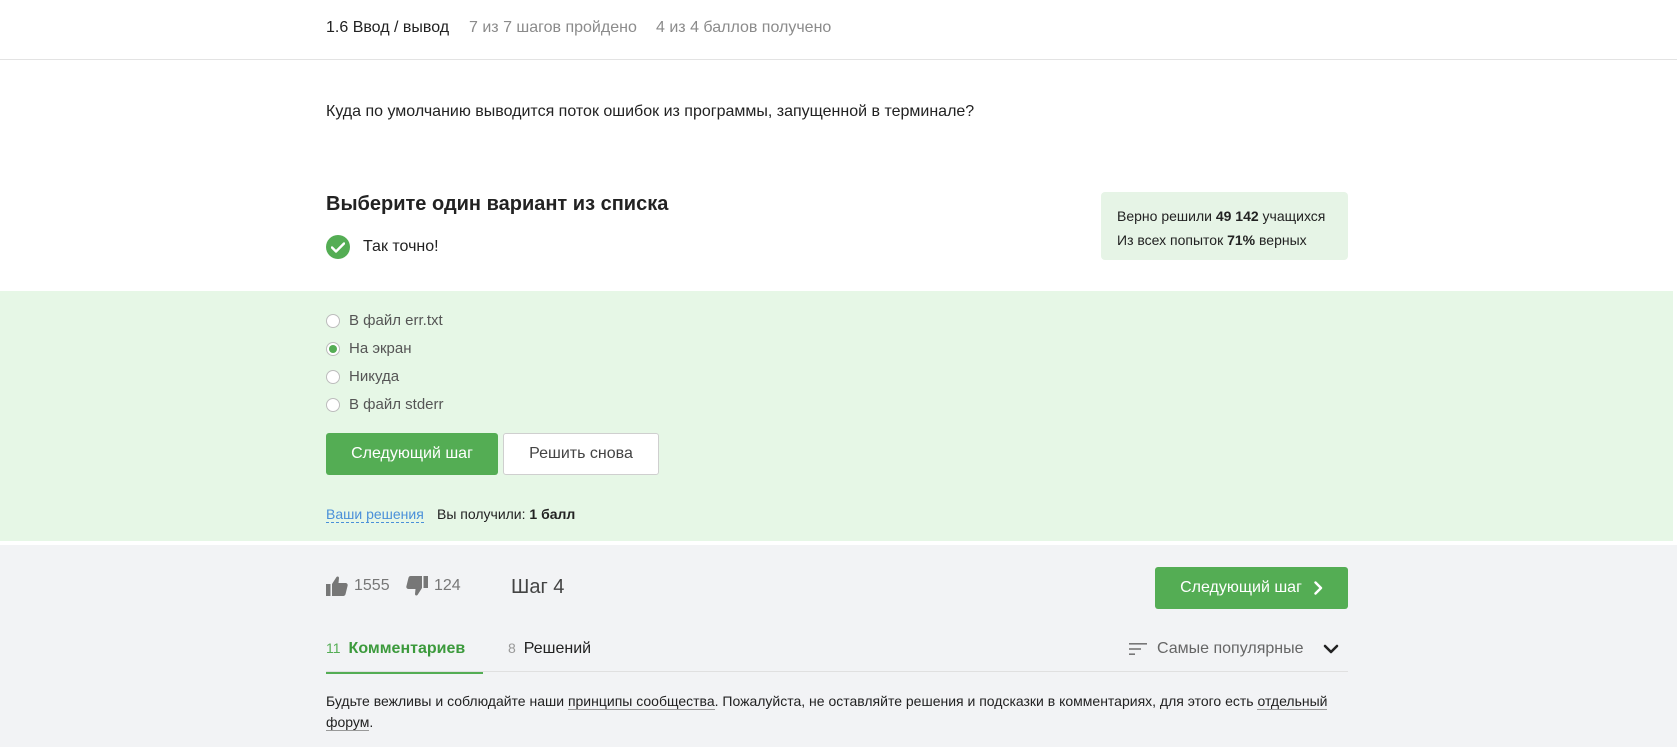 The image size is (1677, 747). What do you see at coordinates (447, 585) in the screenshot?
I see `dislikes-count: 124` at bounding box center [447, 585].